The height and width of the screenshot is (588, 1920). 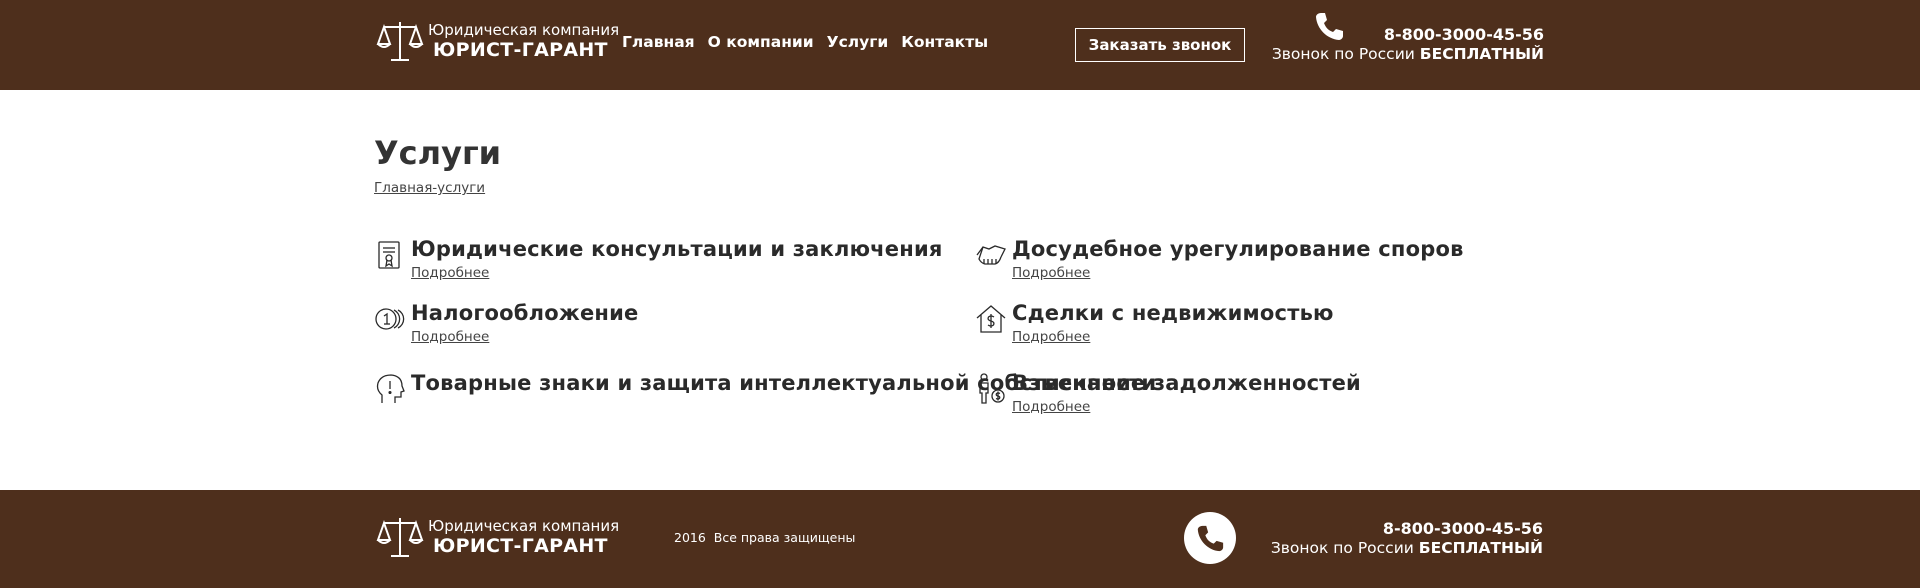 I want to click on nav-about: О компании, so click(x=761, y=42).